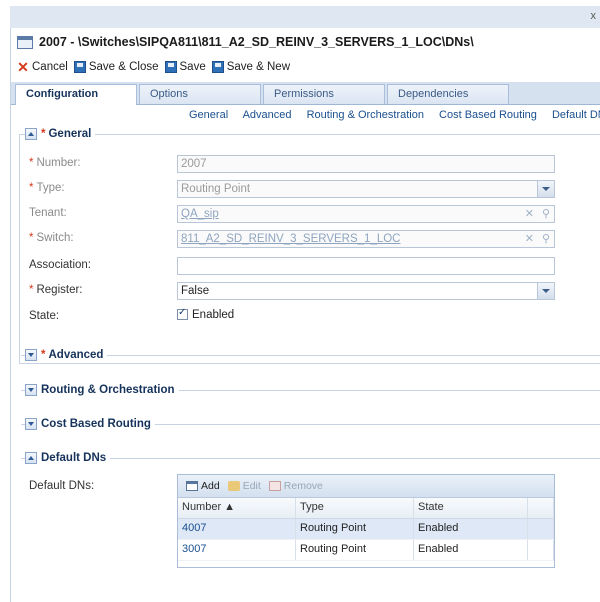 The image size is (600, 602). What do you see at coordinates (541, 508) in the screenshot?
I see `column-header-filler` at bounding box center [541, 508].